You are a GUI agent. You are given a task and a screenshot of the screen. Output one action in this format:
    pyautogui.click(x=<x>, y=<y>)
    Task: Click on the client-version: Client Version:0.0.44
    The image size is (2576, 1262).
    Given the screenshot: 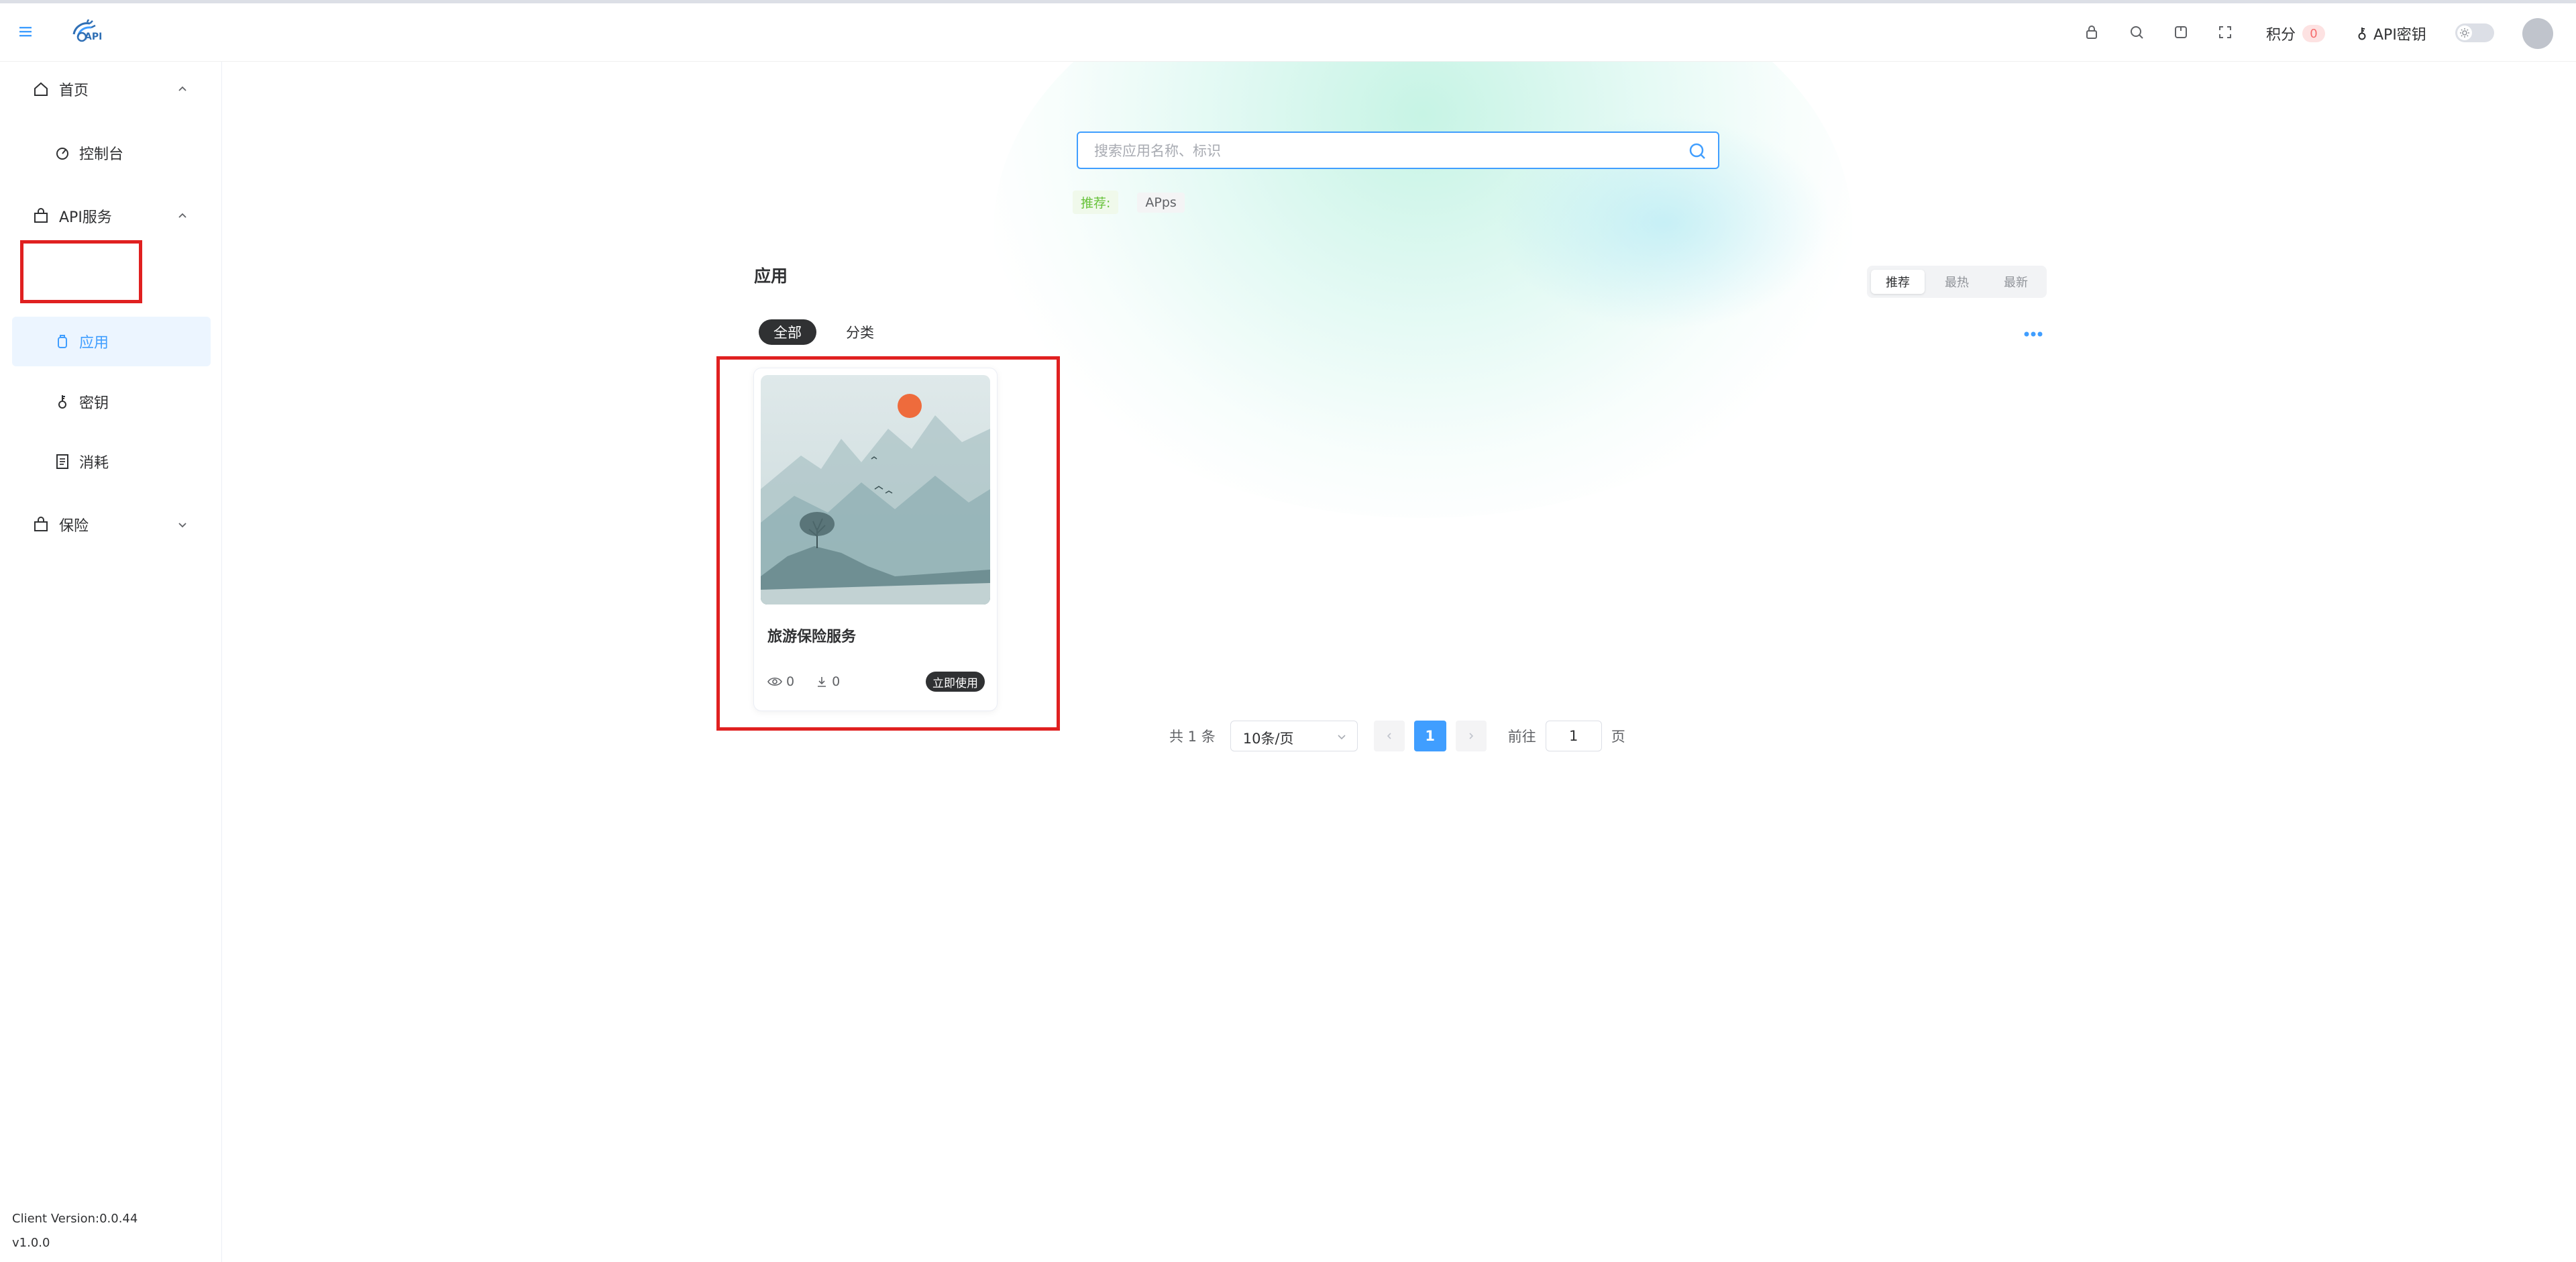 What is the action you would take?
    pyautogui.click(x=75, y=1219)
    